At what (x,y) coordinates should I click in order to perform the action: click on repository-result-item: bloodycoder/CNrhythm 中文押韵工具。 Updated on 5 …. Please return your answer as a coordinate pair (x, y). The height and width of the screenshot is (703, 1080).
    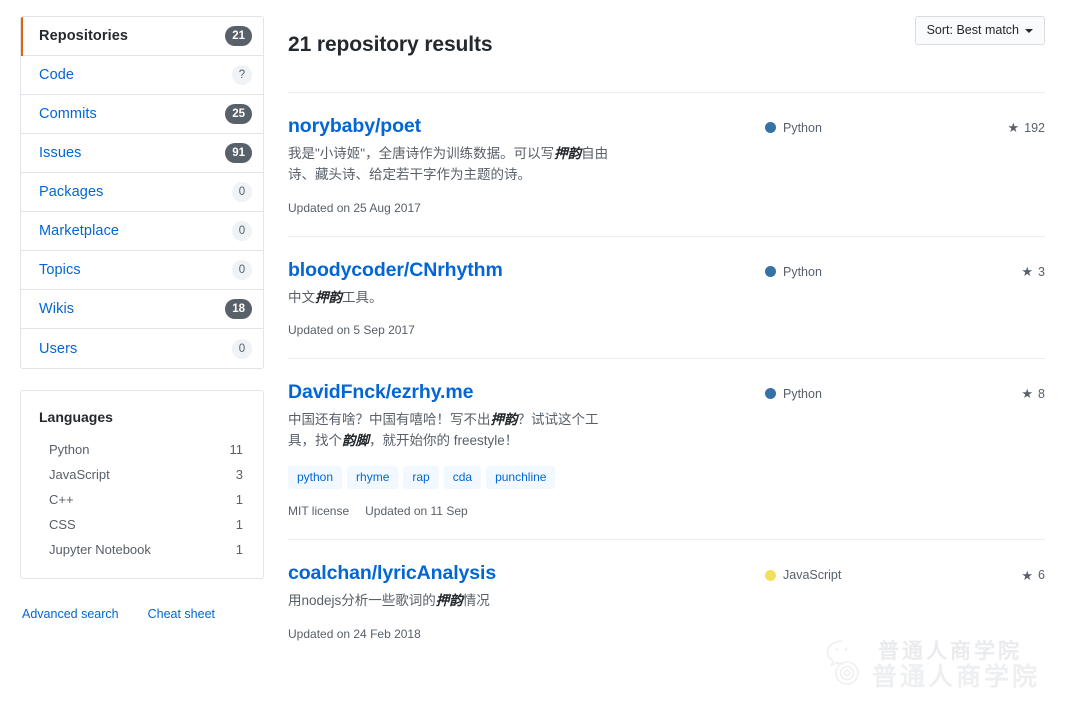
    Looking at the image, I should click on (666, 298).